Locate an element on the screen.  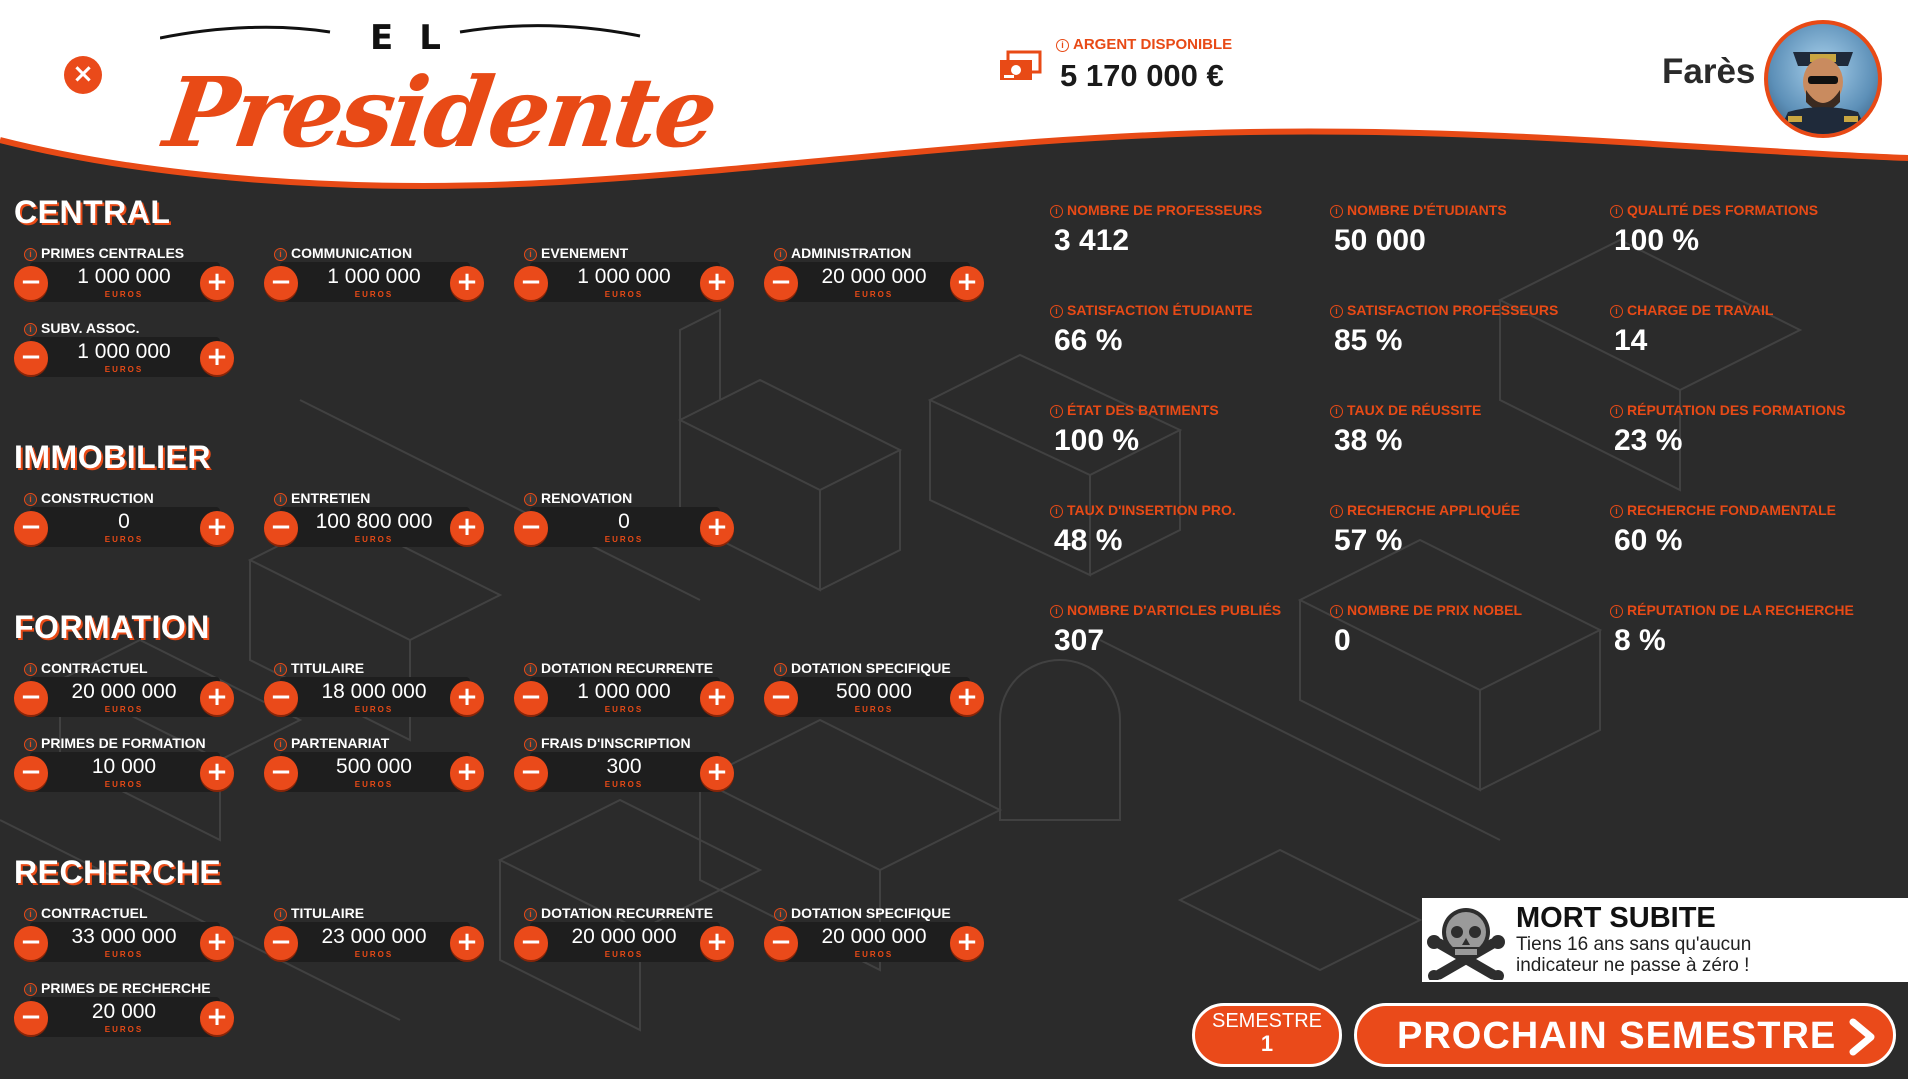
stat-value: 66 % is located at coordinates (1088, 340).